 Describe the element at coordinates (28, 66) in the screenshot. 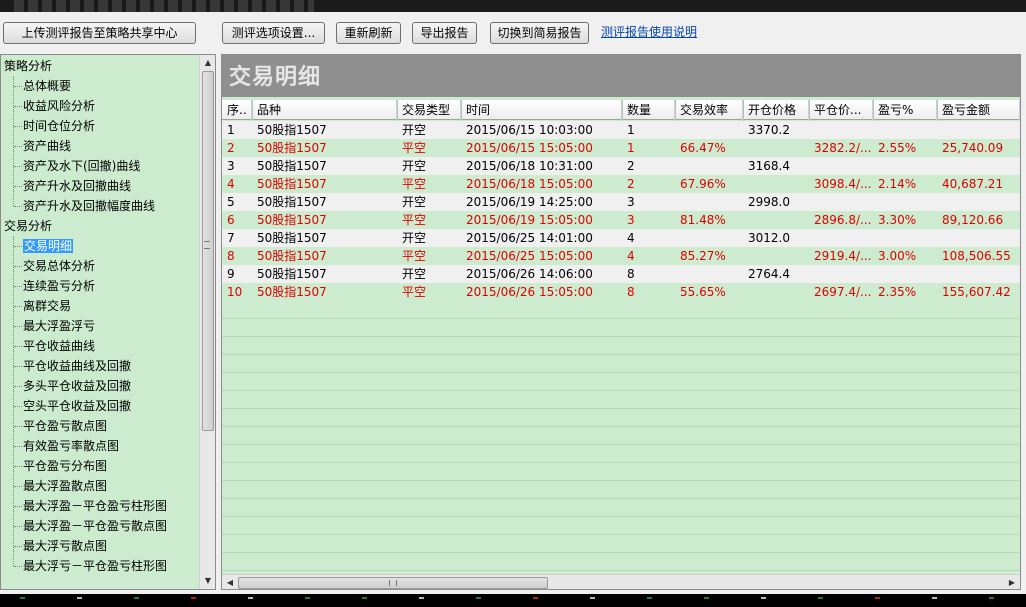

I see `tree-group-group1: 策略分析` at that location.